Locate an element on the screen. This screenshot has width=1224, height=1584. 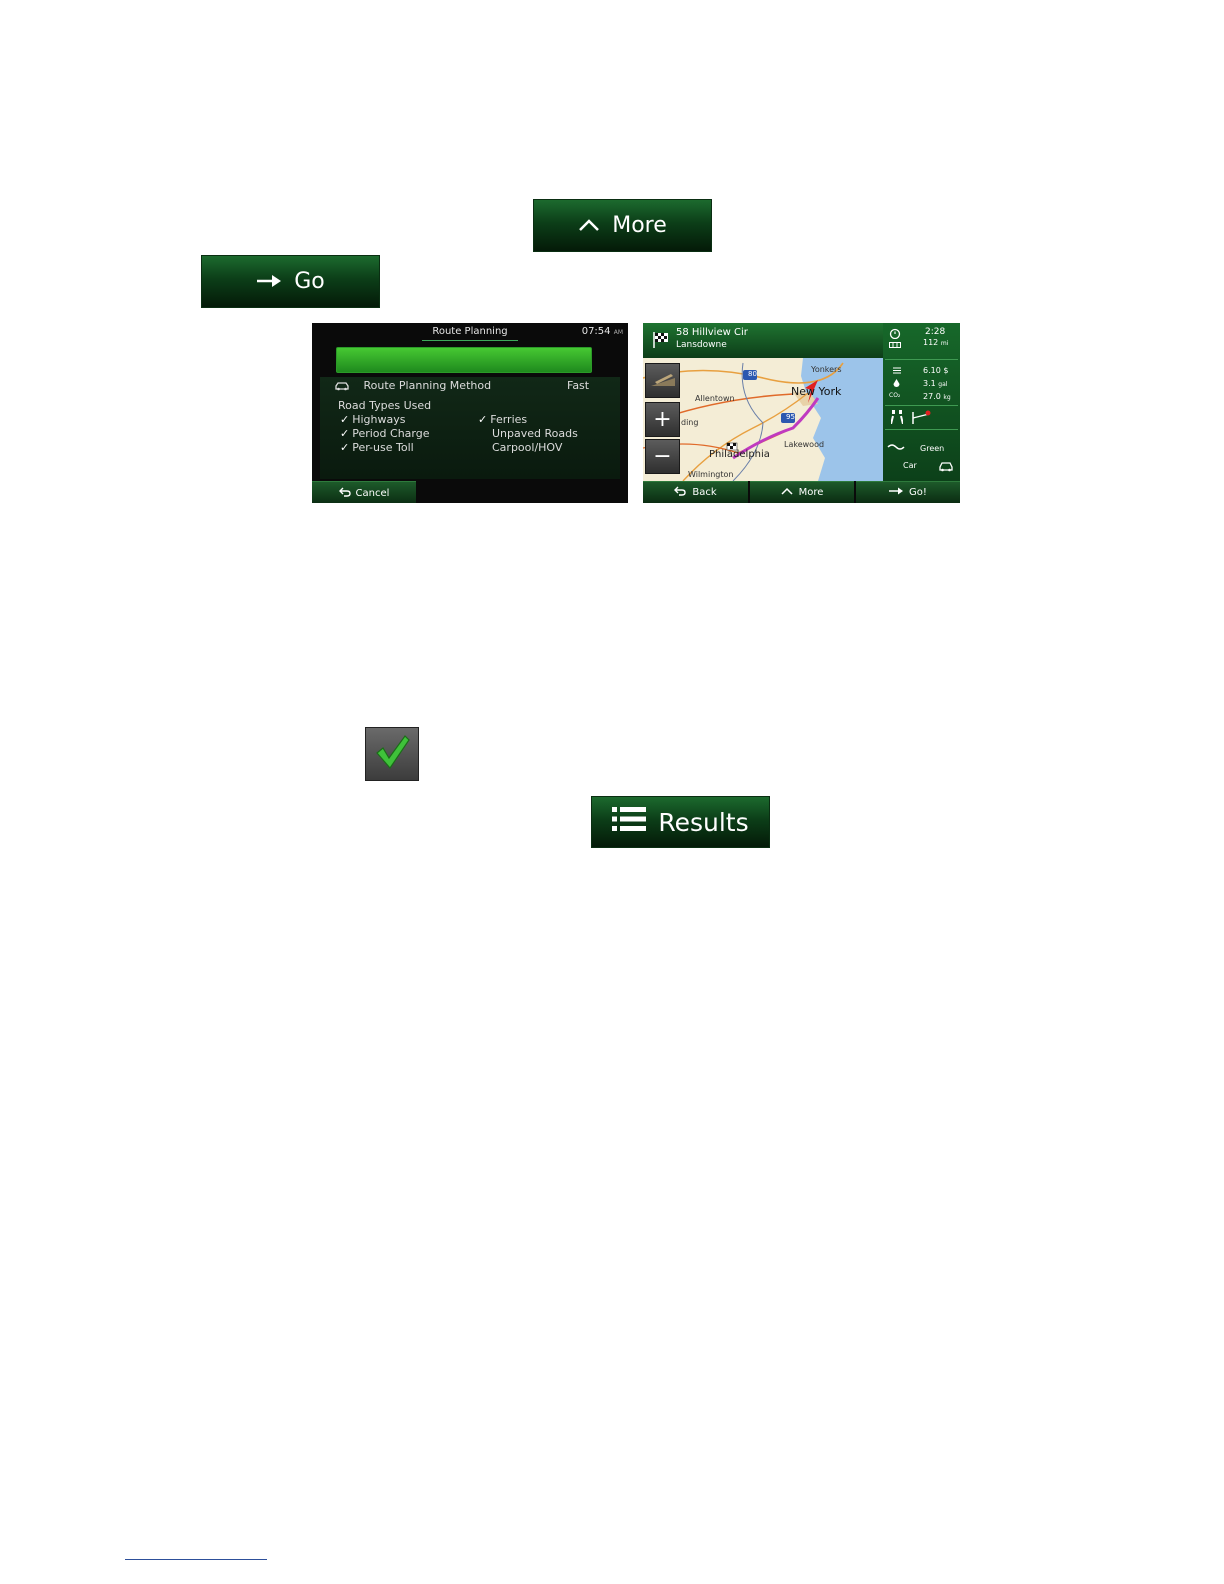
road-type-unpaved-roads: Unpaved Roads is located at coordinates (535, 433).